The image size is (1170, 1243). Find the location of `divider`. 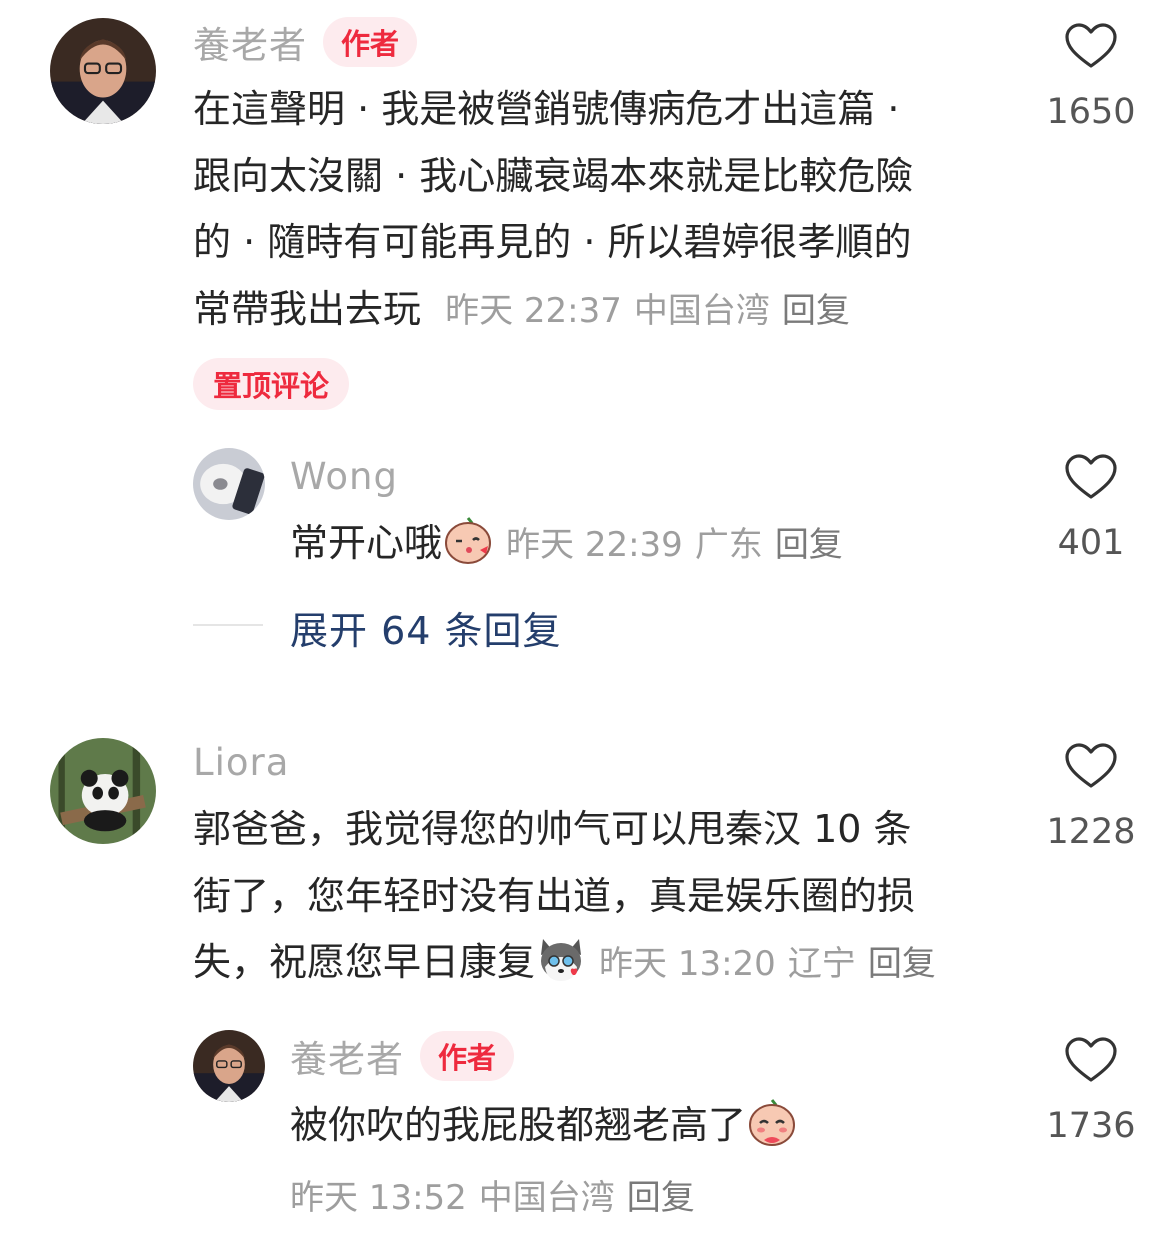

divider is located at coordinates (228, 625).